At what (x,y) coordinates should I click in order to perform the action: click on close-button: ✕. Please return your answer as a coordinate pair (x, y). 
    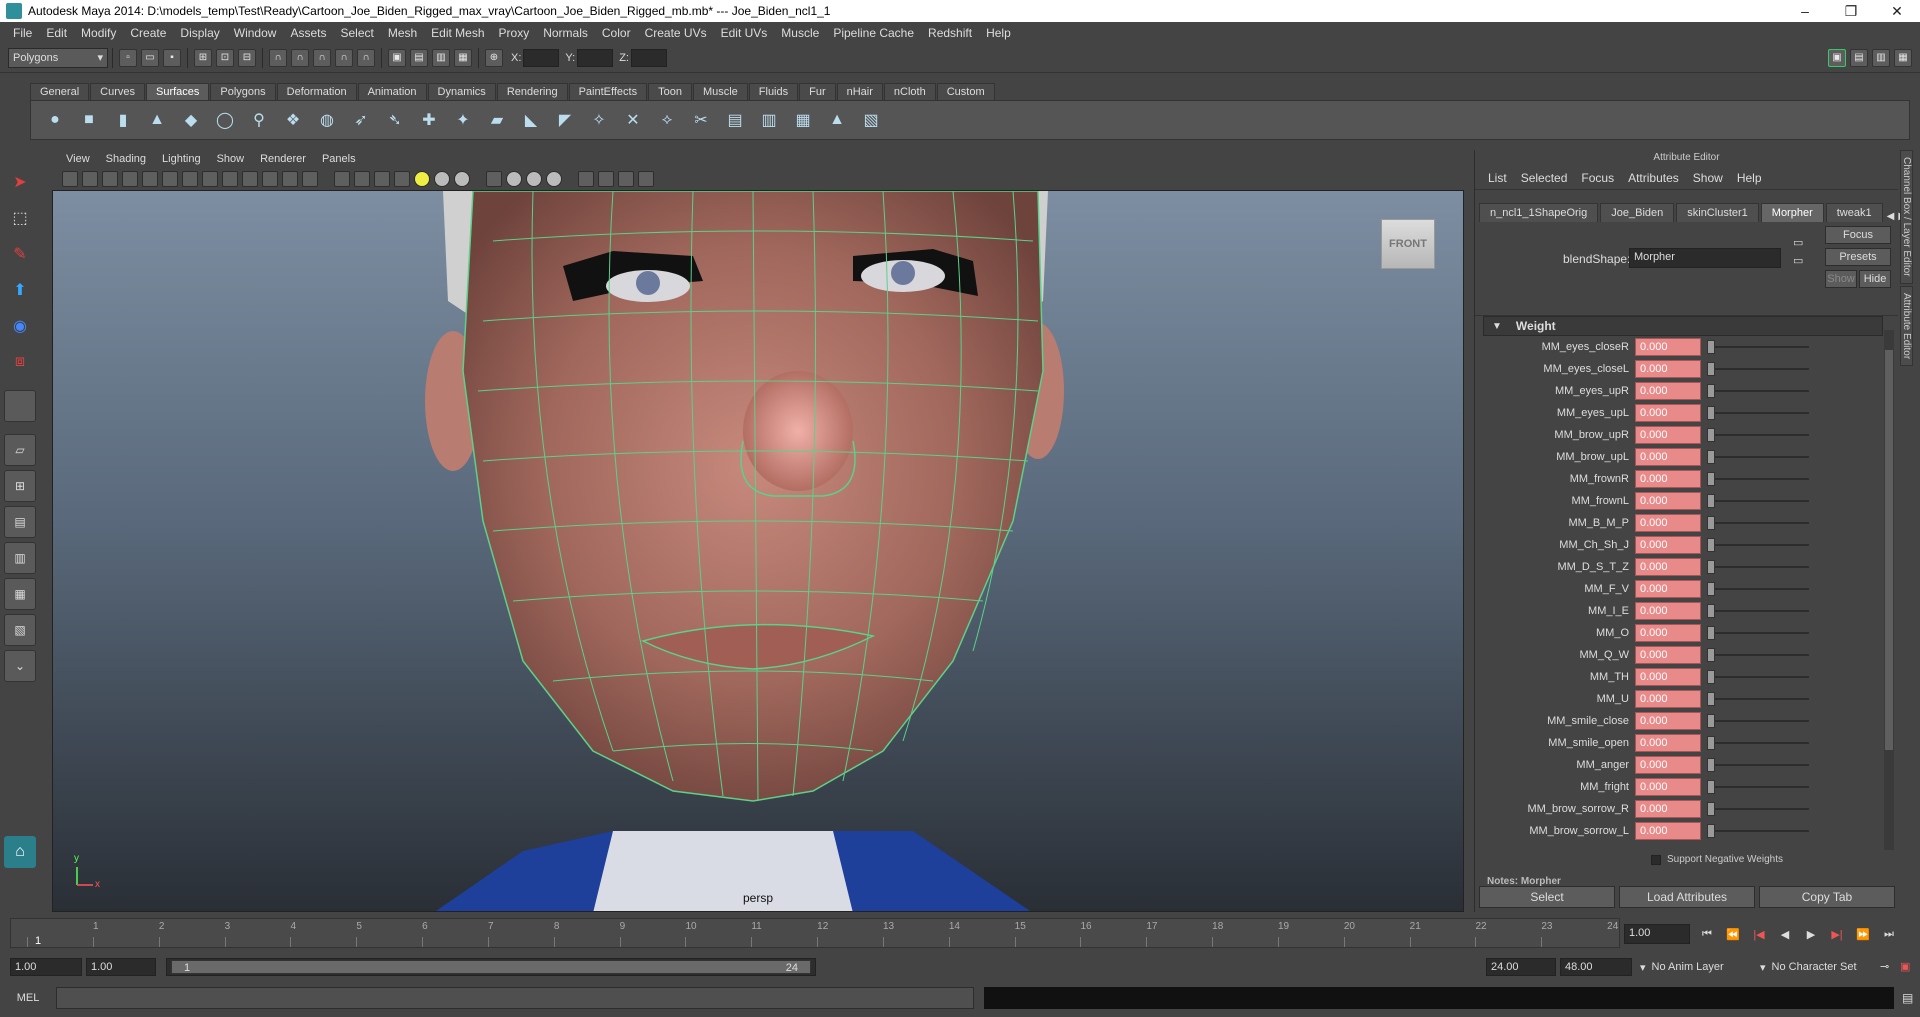
    Looking at the image, I should click on (1897, 11).